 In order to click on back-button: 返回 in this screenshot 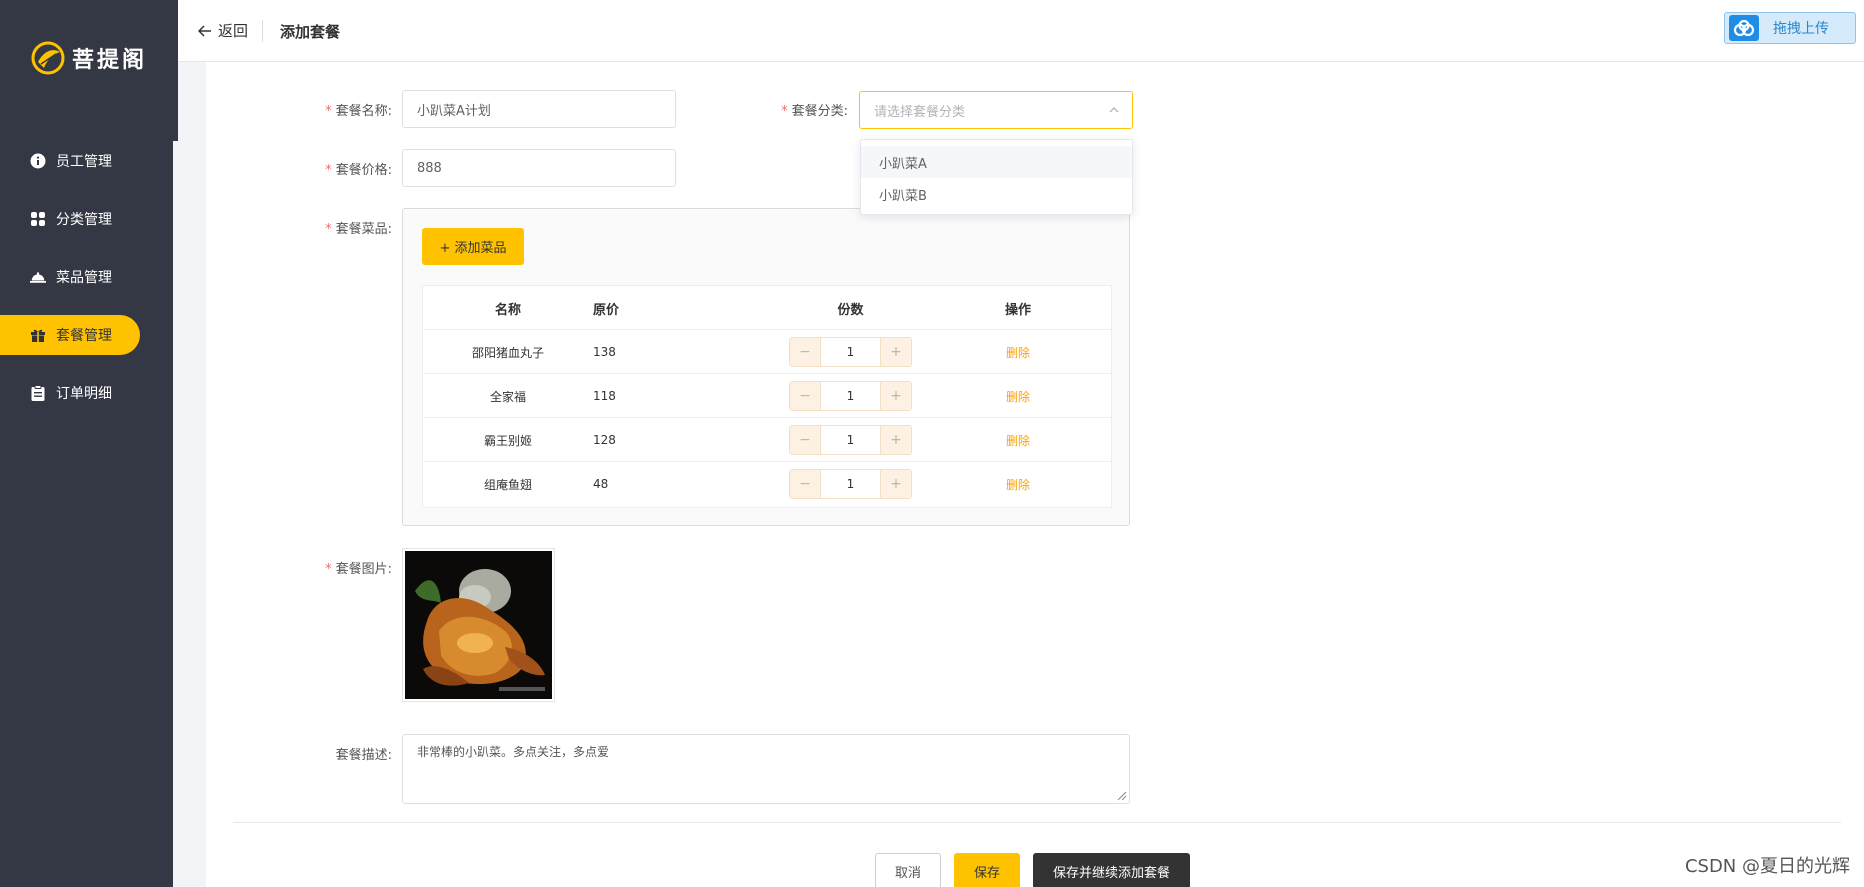, I will do `click(223, 30)`.